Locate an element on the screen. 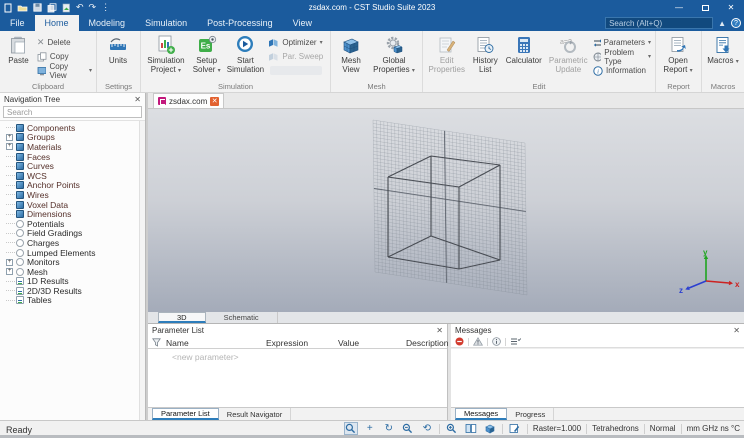 Image resolution: width=744 pixels, height=438 pixels. copy-view-button: Copy View ▾ is located at coordinates (64, 71).